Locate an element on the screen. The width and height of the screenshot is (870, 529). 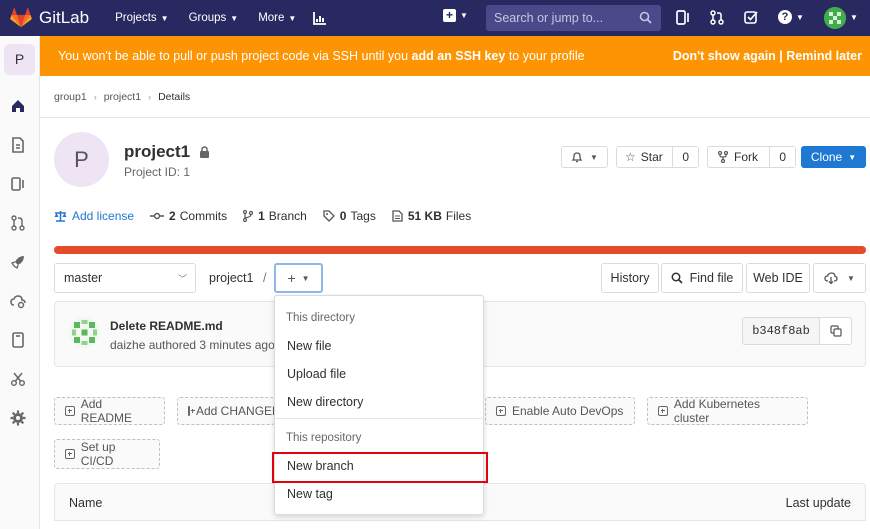
download-cloud-icon is located at coordinates (831, 278).